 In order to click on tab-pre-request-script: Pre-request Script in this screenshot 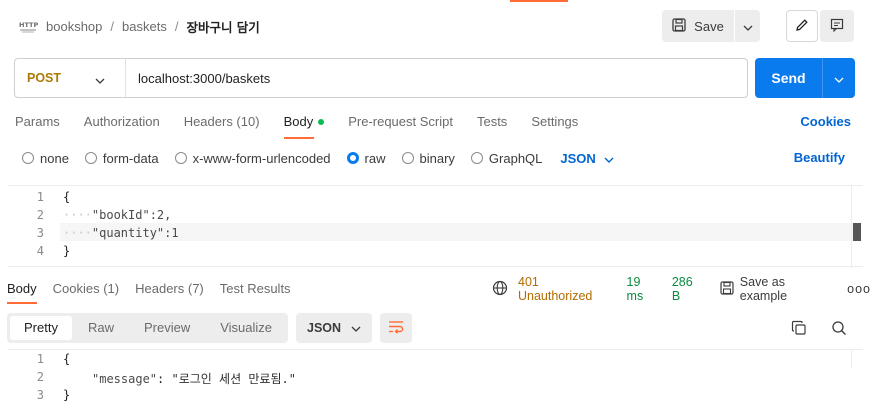, I will do `click(400, 122)`.